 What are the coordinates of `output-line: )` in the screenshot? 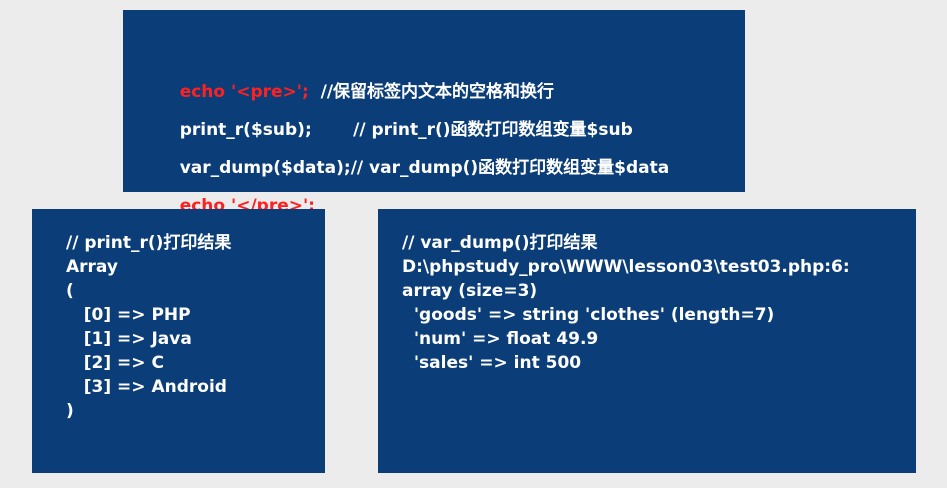 It's located at (70, 411).